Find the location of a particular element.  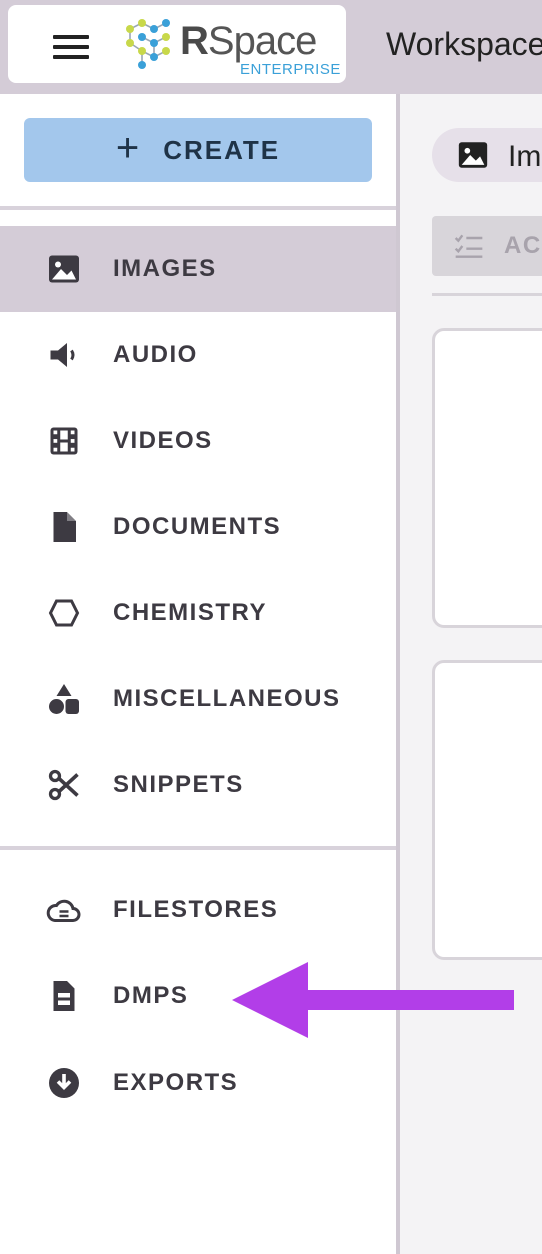

sidebar-item-chemistry: CHEMISTRY is located at coordinates (198, 613).